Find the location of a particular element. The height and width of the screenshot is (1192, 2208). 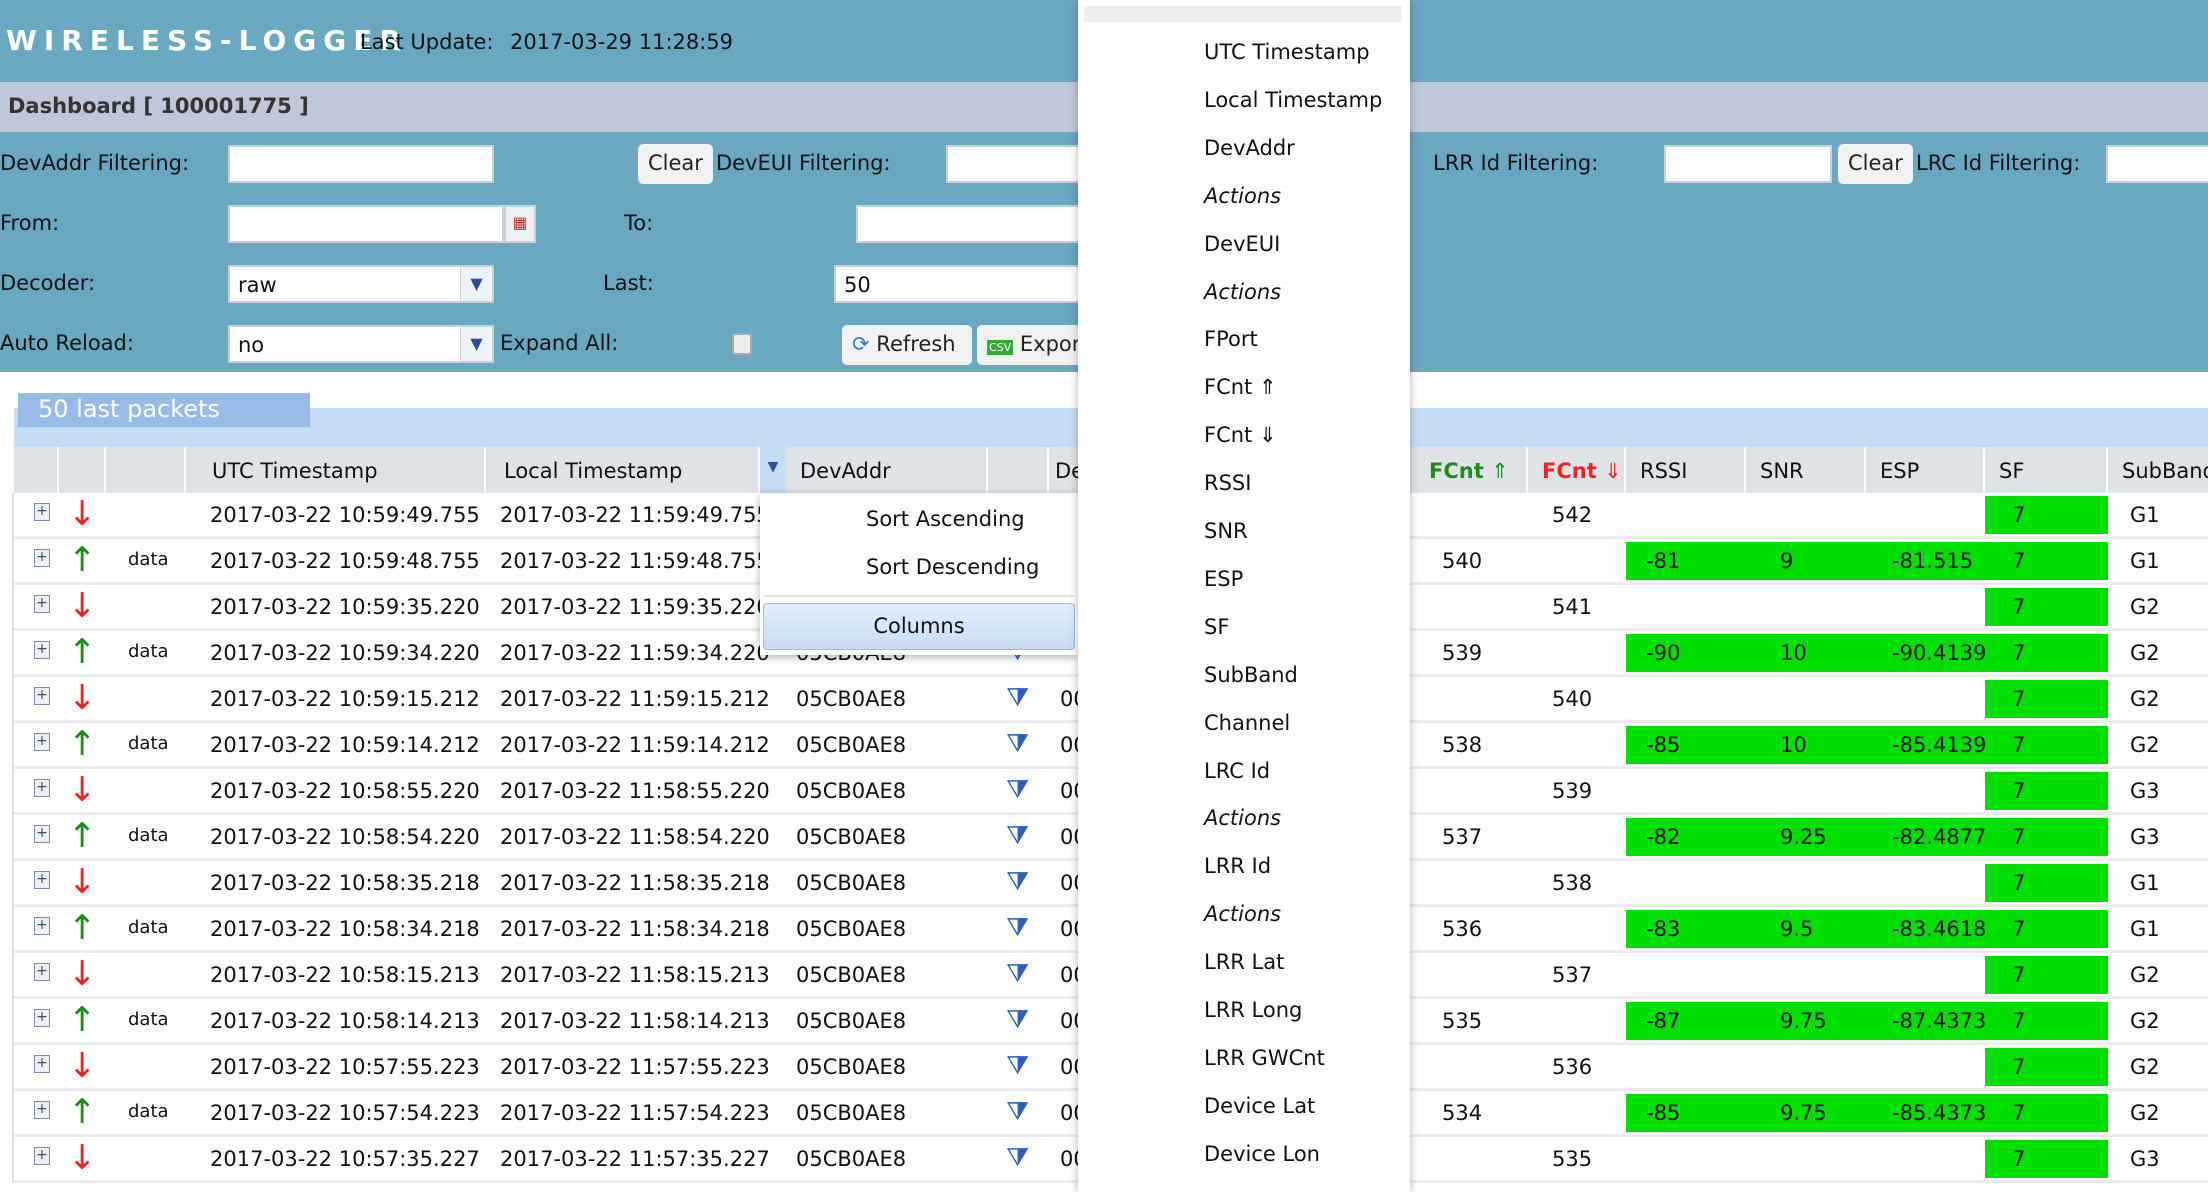

clear-devaddr-button: Clear is located at coordinates (675, 164).